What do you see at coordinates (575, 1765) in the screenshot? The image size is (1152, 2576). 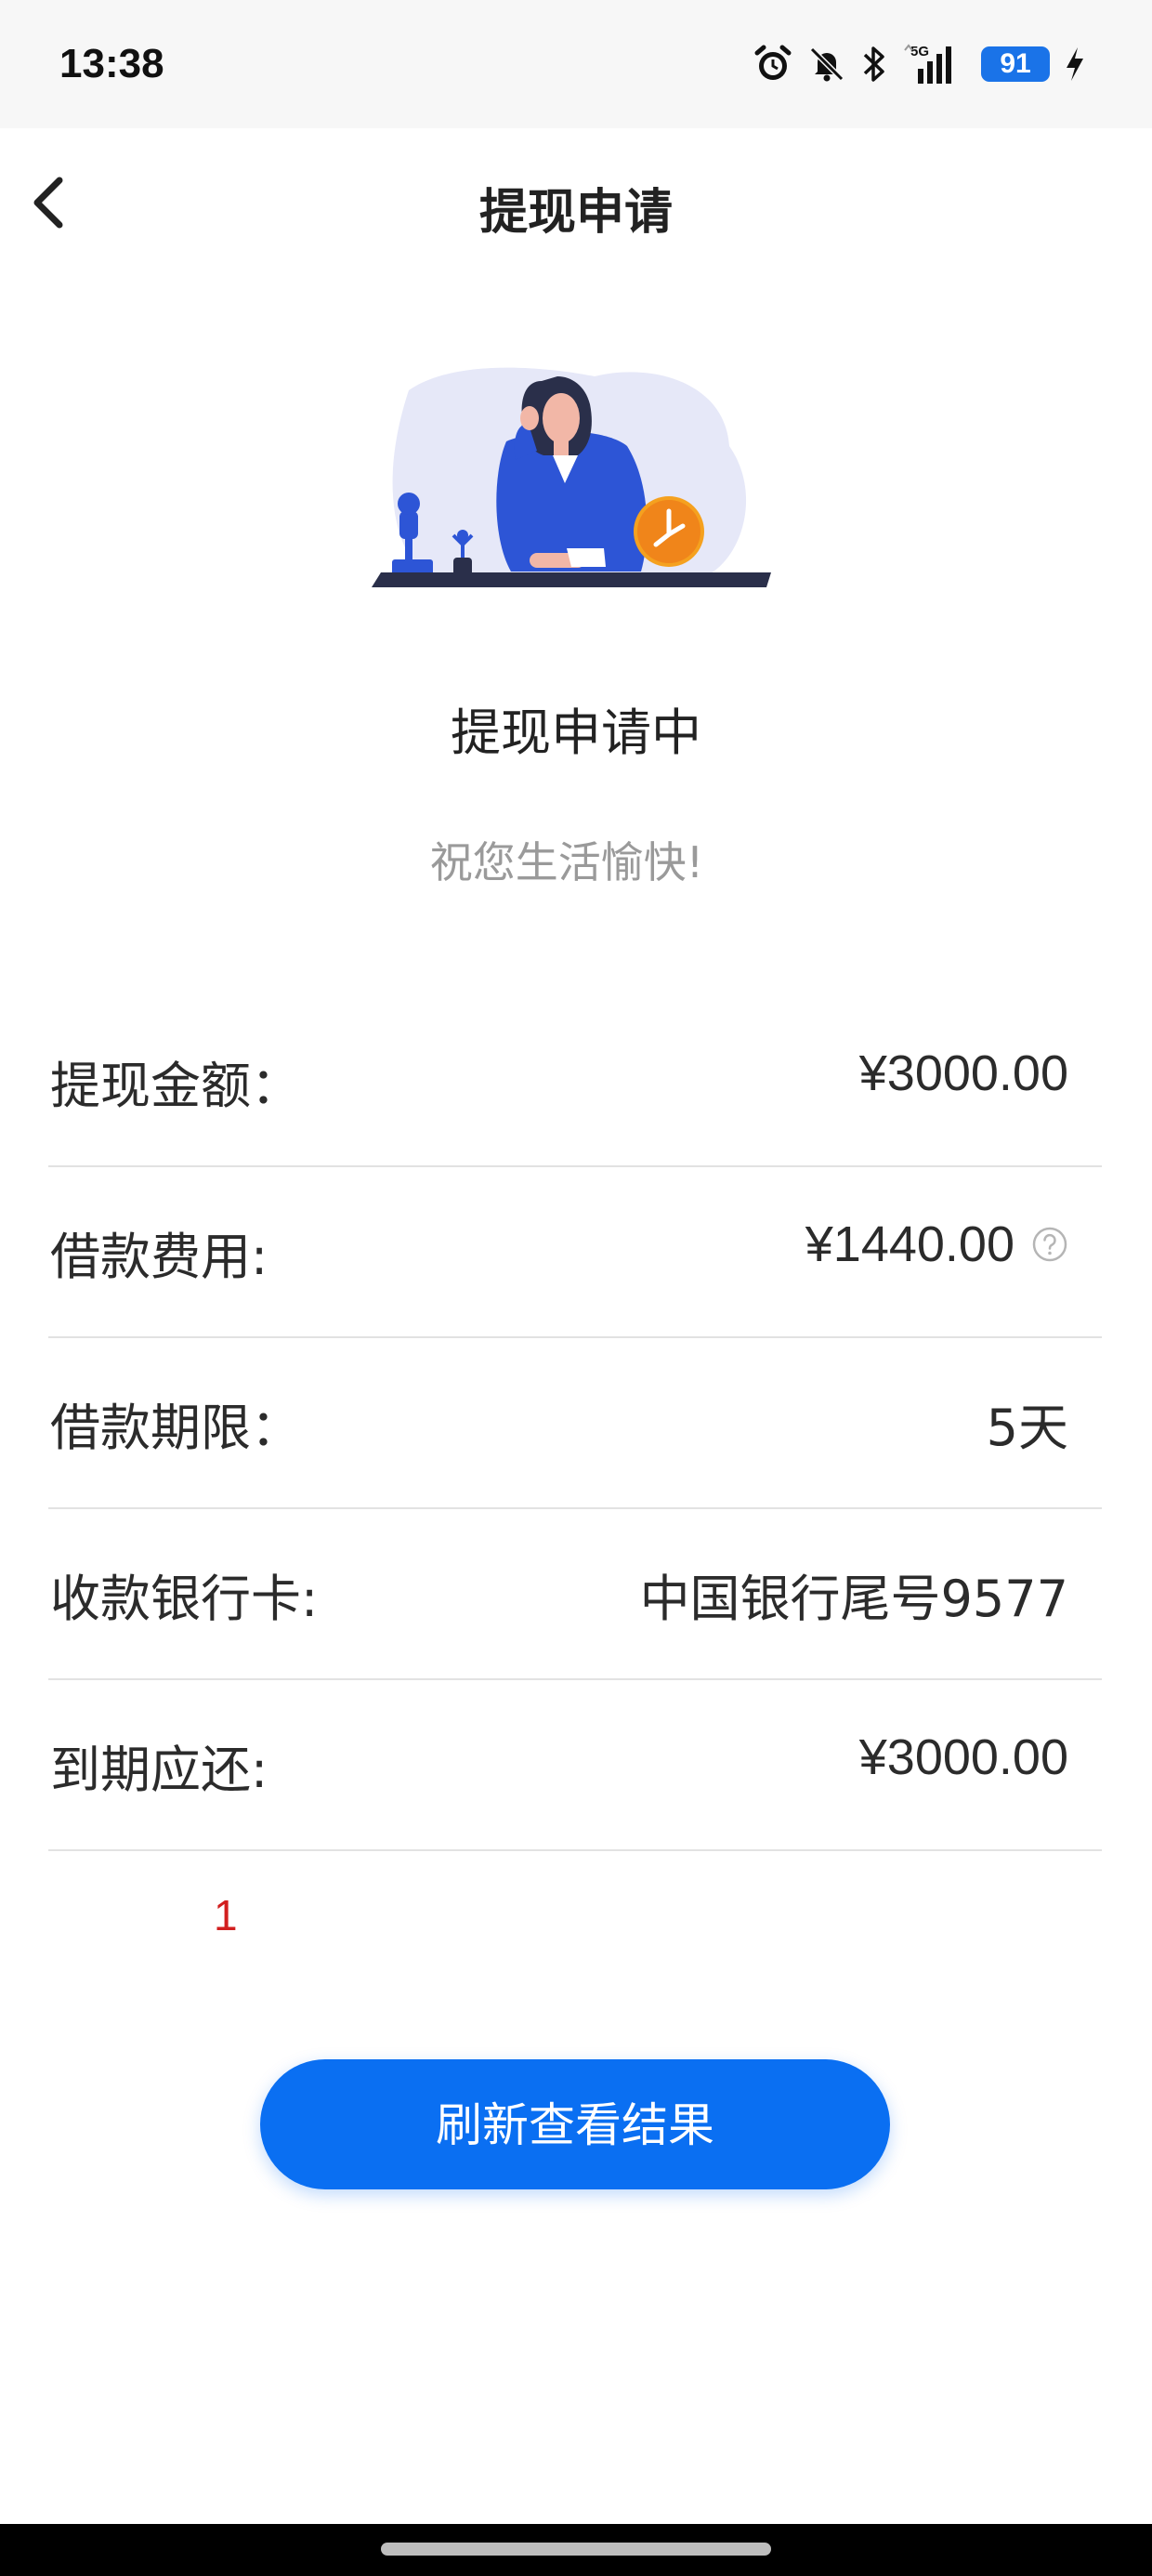 I see `detail-row-due: 到期应还: ¥3000.00` at bounding box center [575, 1765].